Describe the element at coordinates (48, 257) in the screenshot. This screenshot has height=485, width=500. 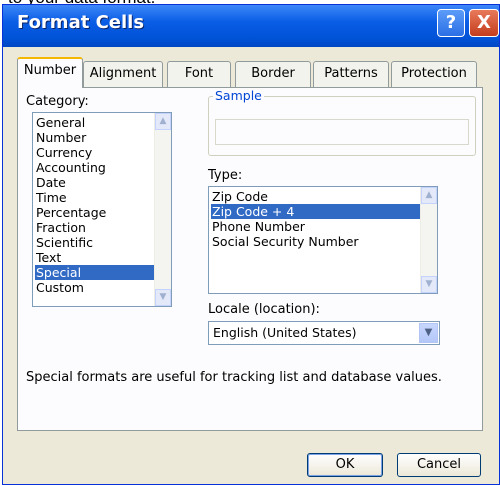
I see `category-item-text: Text` at that location.